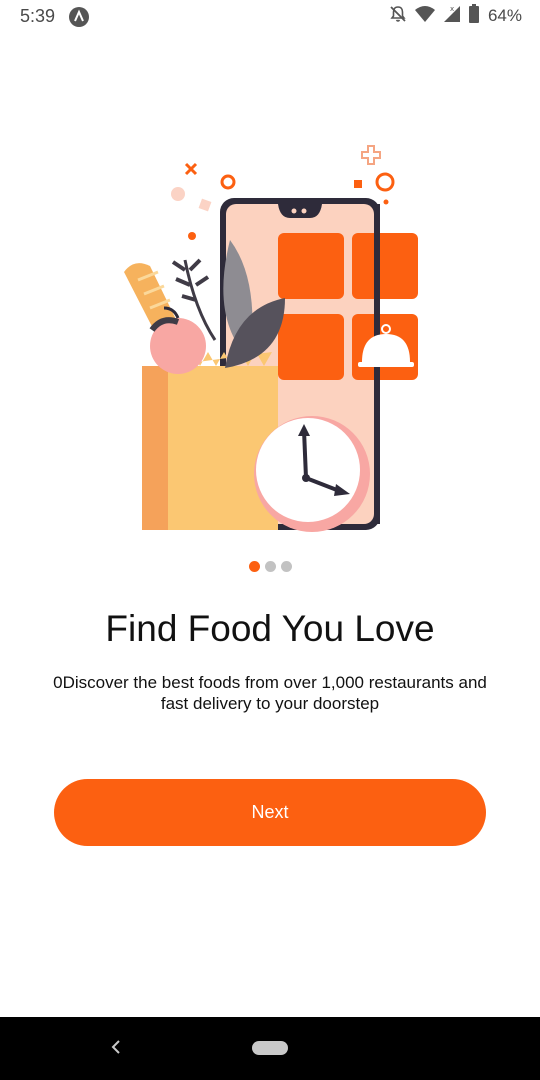 The width and height of the screenshot is (540, 1080). I want to click on svg-text: x, so click(452, 9).